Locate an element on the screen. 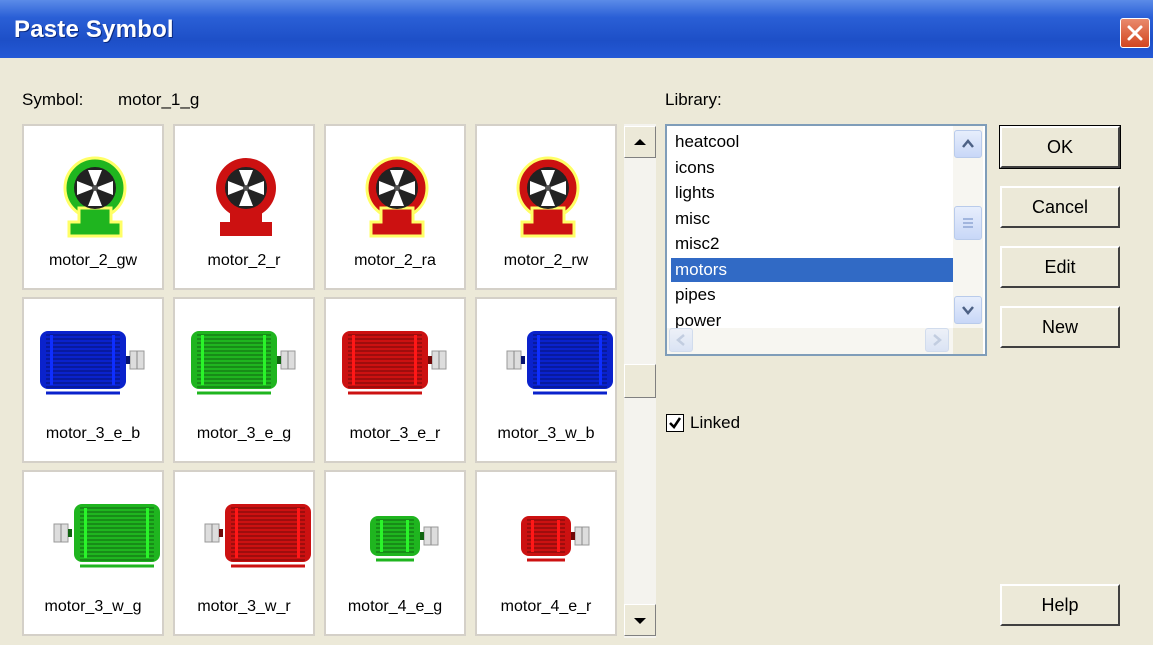 This screenshot has height=645, width=1153. symbol-tile-motor_2_rw: motor_2_rw is located at coordinates (546, 207).